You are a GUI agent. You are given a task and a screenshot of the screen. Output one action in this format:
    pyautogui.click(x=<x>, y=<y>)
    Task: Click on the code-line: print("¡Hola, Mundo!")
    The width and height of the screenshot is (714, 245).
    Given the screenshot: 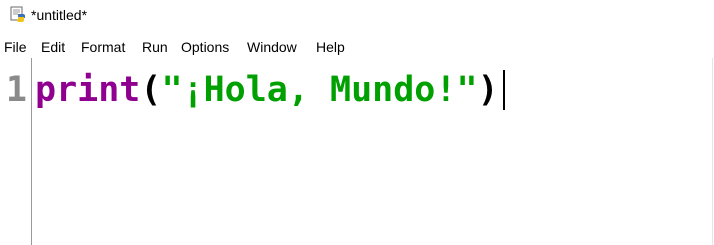 What is the action you would take?
    pyautogui.click(x=270, y=90)
    